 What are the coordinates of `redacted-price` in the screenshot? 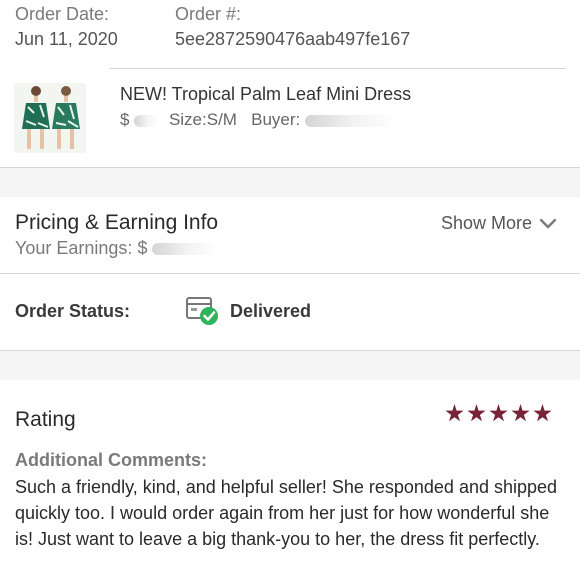 It's located at (146, 120).